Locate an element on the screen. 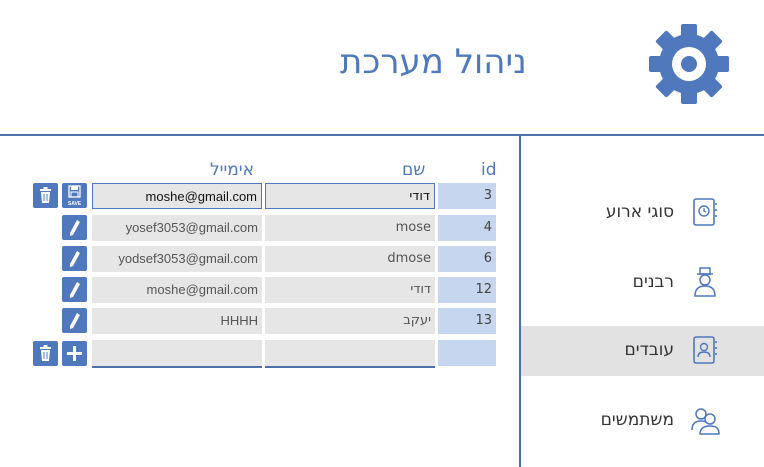 Image resolution: width=764 pixels, height=467 pixels. cell-id: 6 is located at coordinates (467, 259).